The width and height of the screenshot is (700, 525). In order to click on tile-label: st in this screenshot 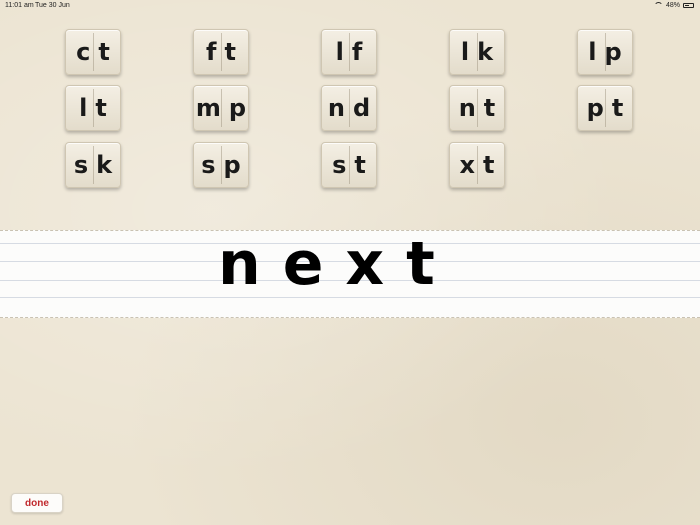, I will do `click(353, 165)`.